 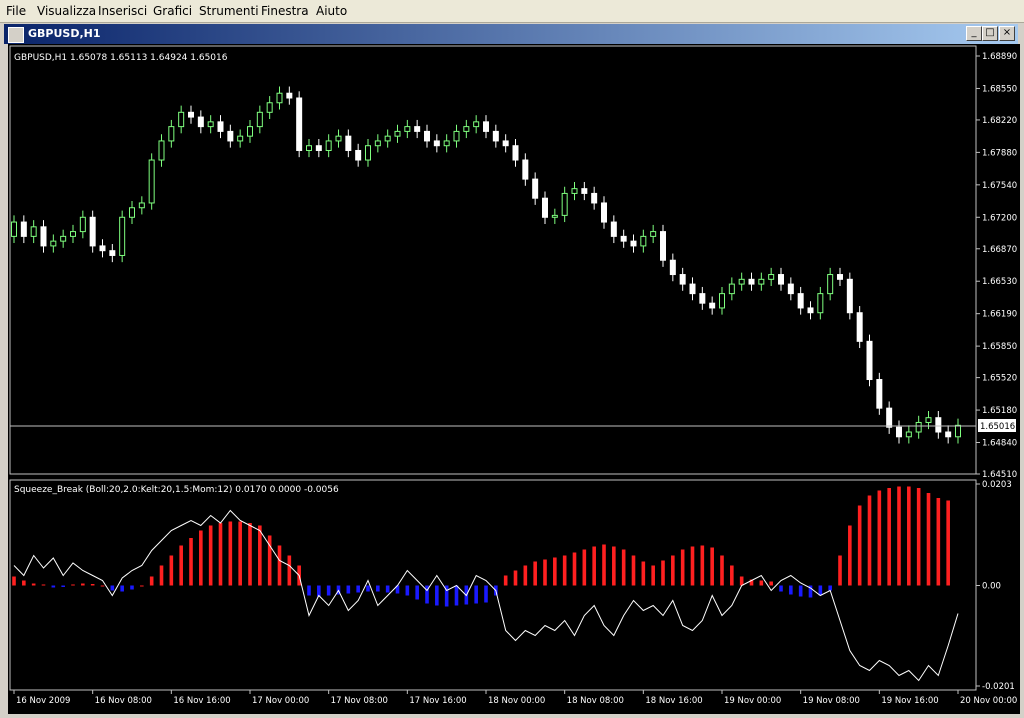 What do you see at coordinates (16, 35) in the screenshot?
I see `chart-window-icon` at bounding box center [16, 35].